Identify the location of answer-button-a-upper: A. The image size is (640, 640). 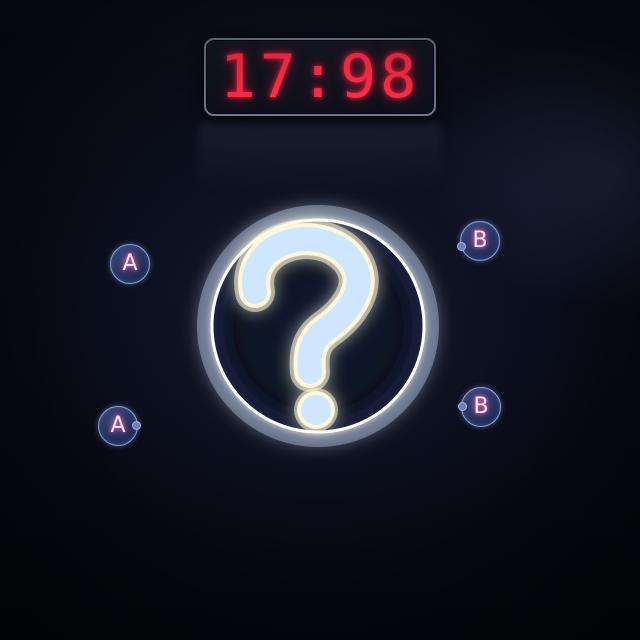
(130, 264).